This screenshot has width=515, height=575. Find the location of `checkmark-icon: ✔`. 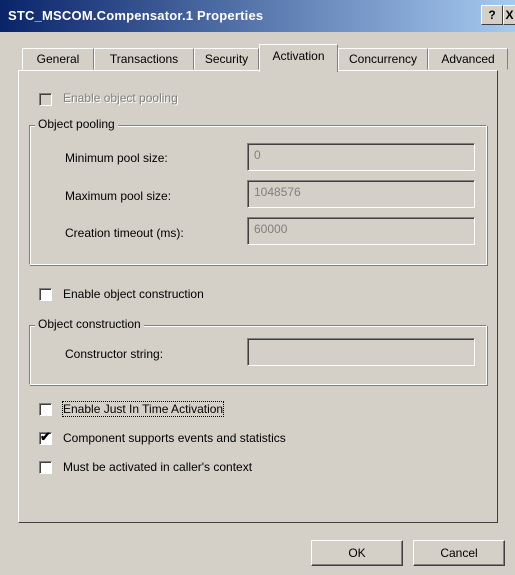

checkmark-icon: ✔ is located at coordinates (45, 436).